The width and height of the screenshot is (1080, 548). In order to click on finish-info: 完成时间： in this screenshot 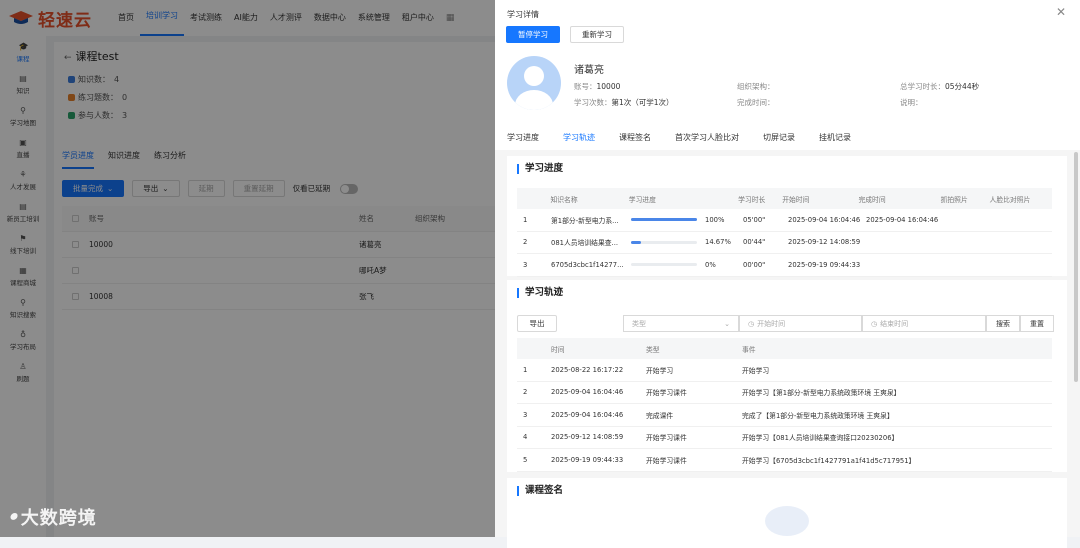, I will do `click(756, 102)`.